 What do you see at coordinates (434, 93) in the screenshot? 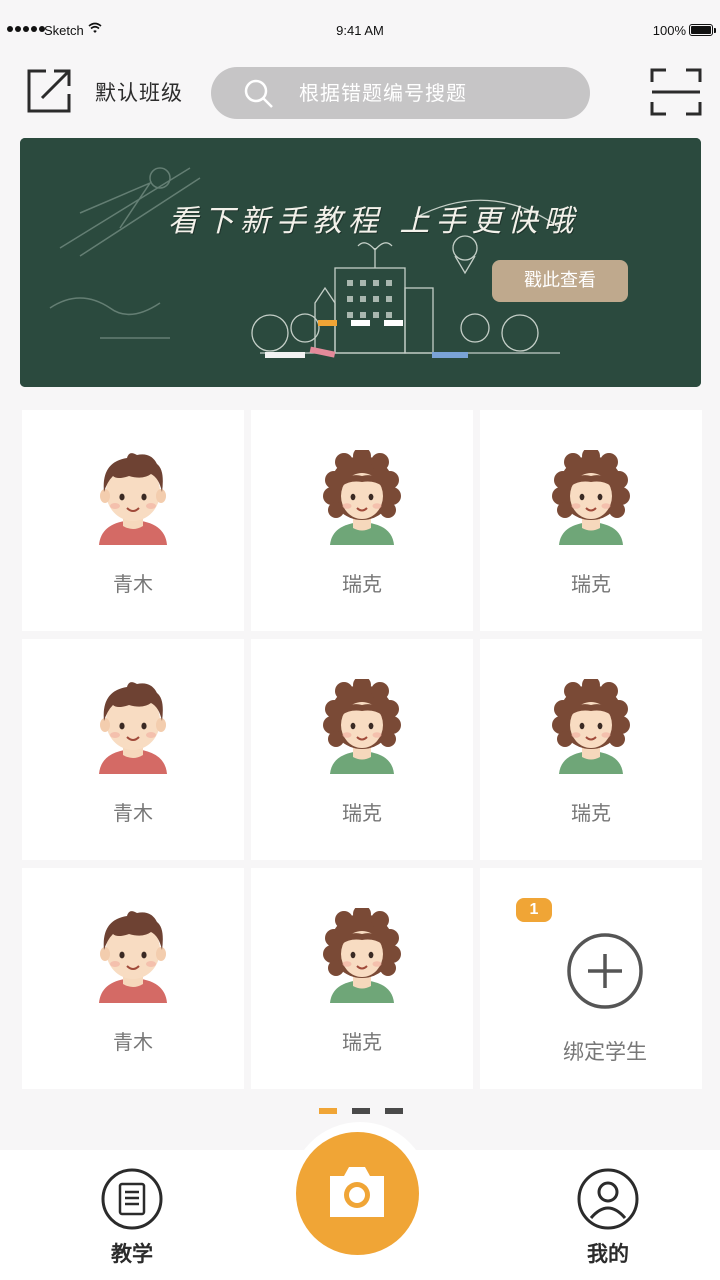
I see `search-input` at bounding box center [434, 93].